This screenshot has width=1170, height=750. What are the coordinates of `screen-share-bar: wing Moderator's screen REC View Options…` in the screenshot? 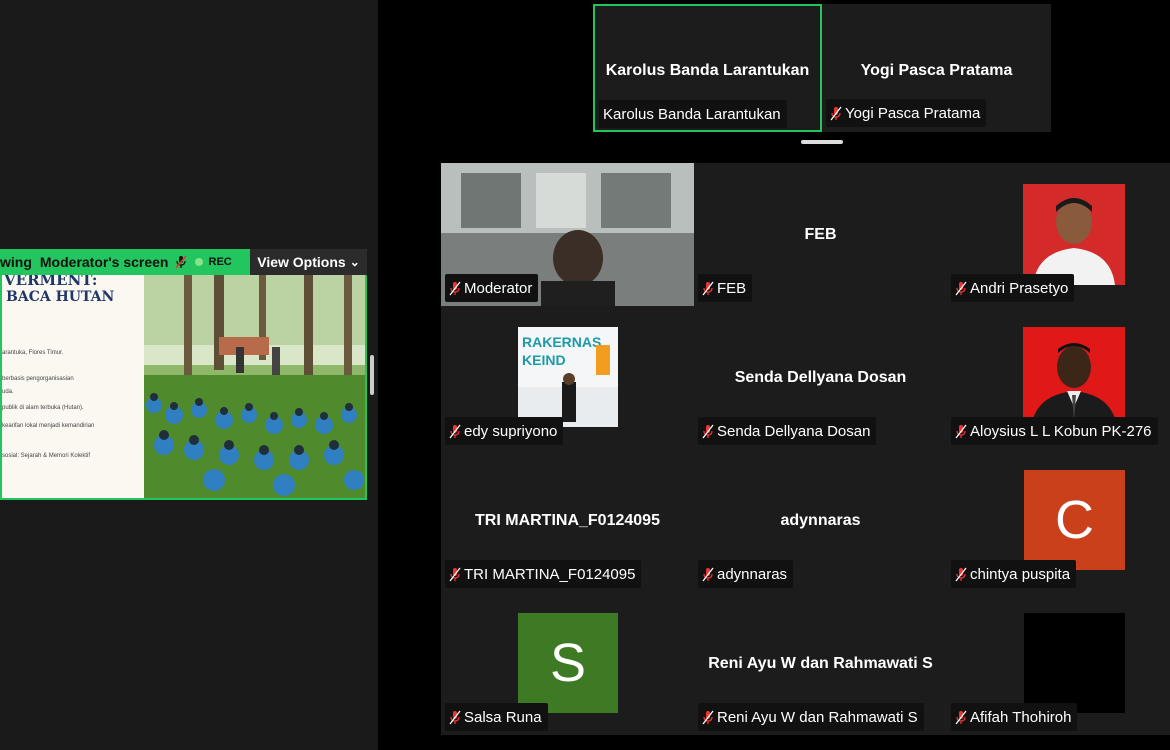 It's located at (183, 262).